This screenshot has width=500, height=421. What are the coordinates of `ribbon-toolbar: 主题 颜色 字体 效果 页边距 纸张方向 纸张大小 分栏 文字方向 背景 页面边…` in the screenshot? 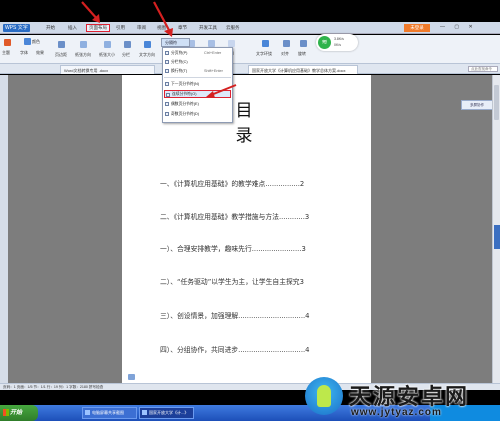 It's located at (250, 49).